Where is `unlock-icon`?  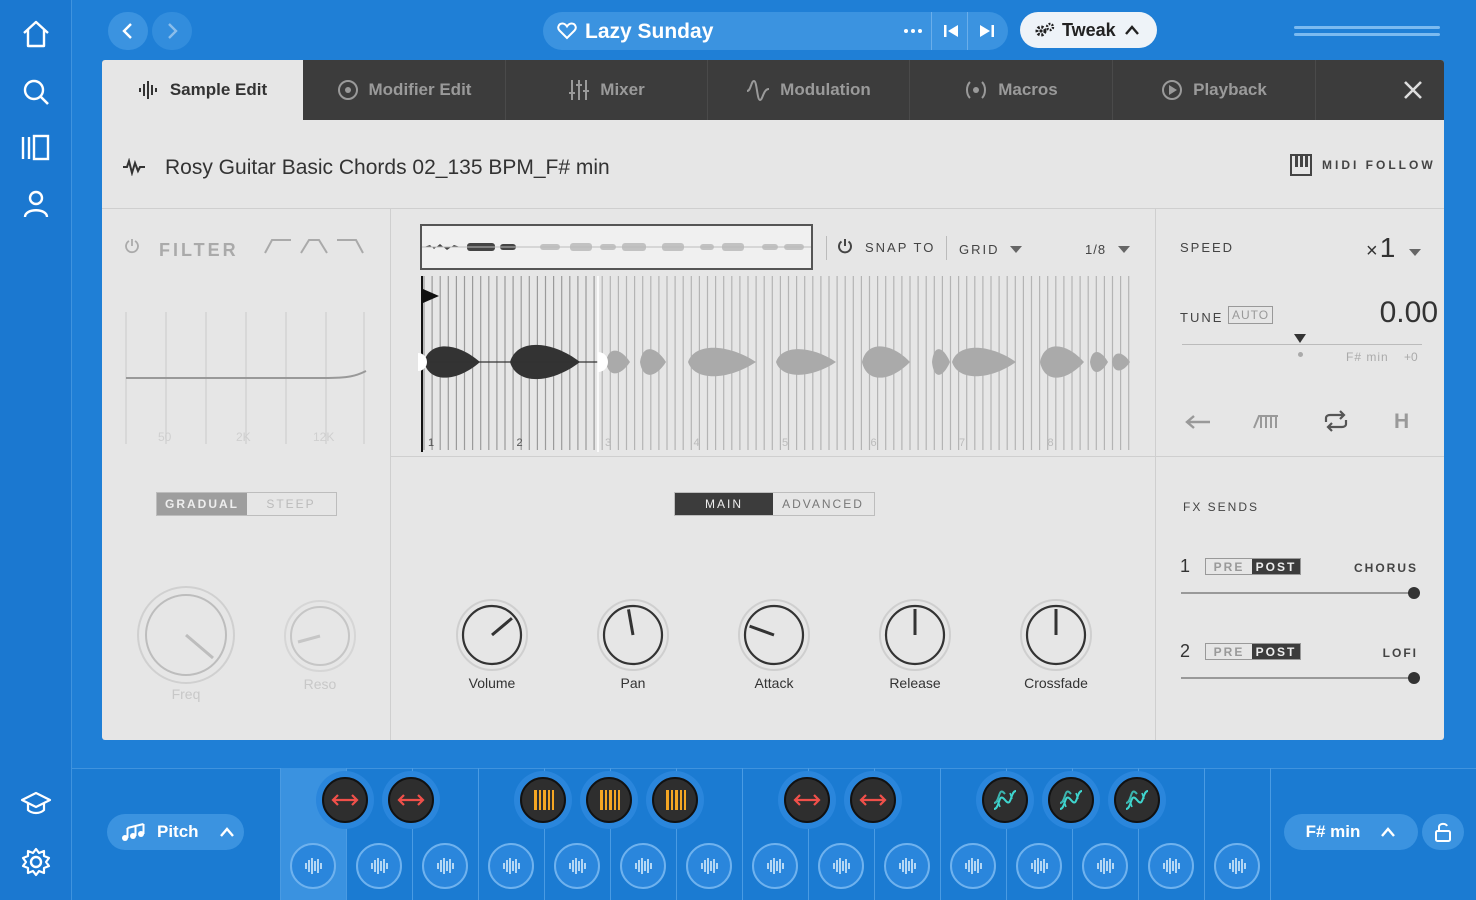
unlock-icon is located at coordinates (1443, 832).